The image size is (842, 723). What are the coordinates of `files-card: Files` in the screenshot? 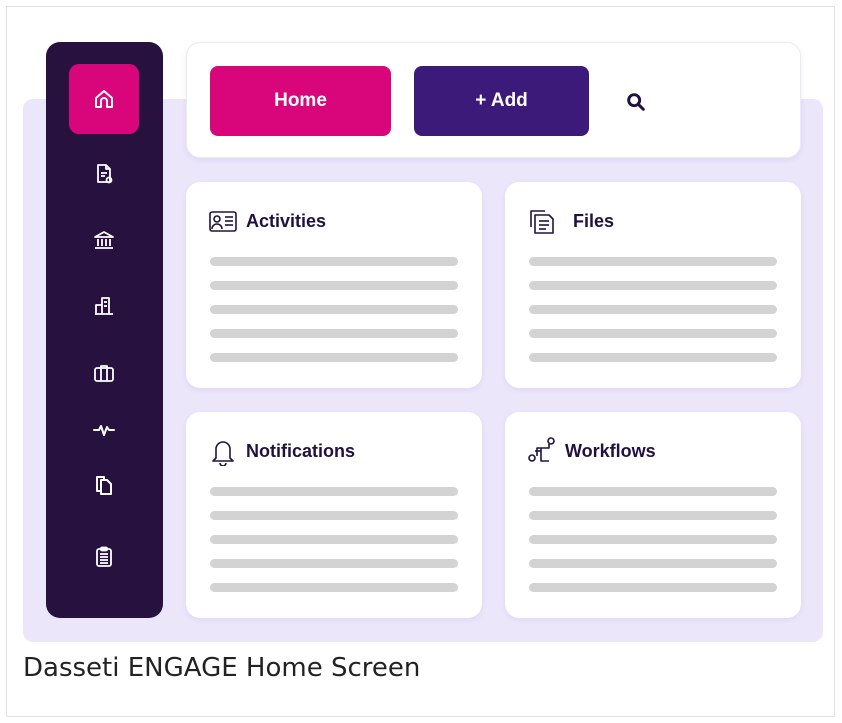 It's located at (653, 285).